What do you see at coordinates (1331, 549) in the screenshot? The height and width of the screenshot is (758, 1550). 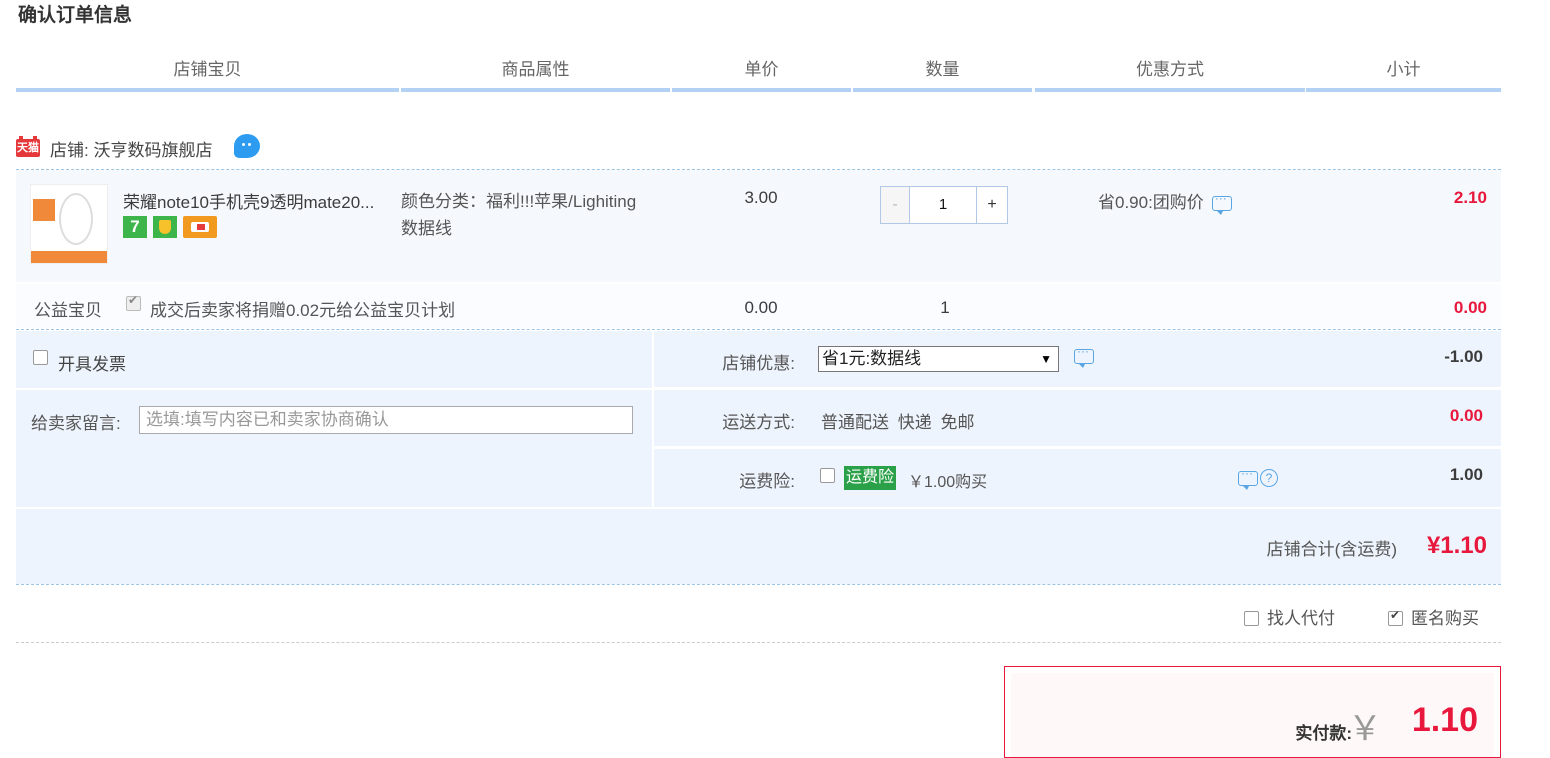 I see `shop-total-label: 店铺合计(含运费)` at bounding box center [1331, 549].